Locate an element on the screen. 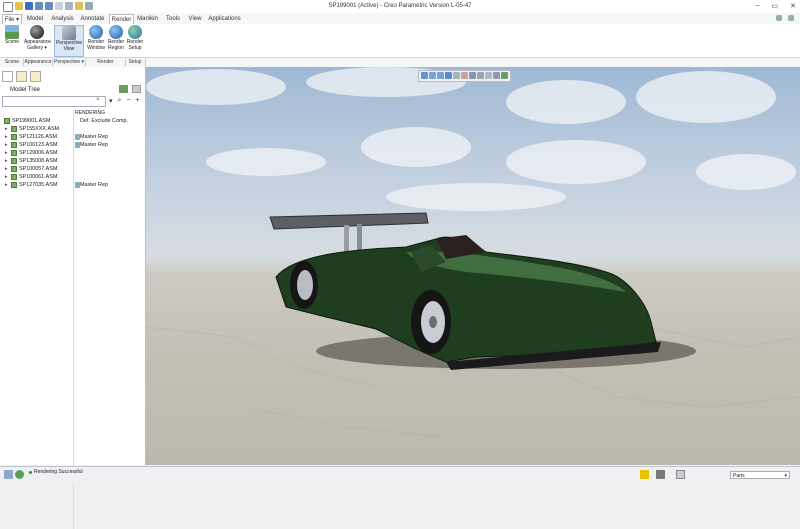 The image size is (800, 529). tree-row: ▸ SP155XXX.ASM is located at coordinates (72, 129).